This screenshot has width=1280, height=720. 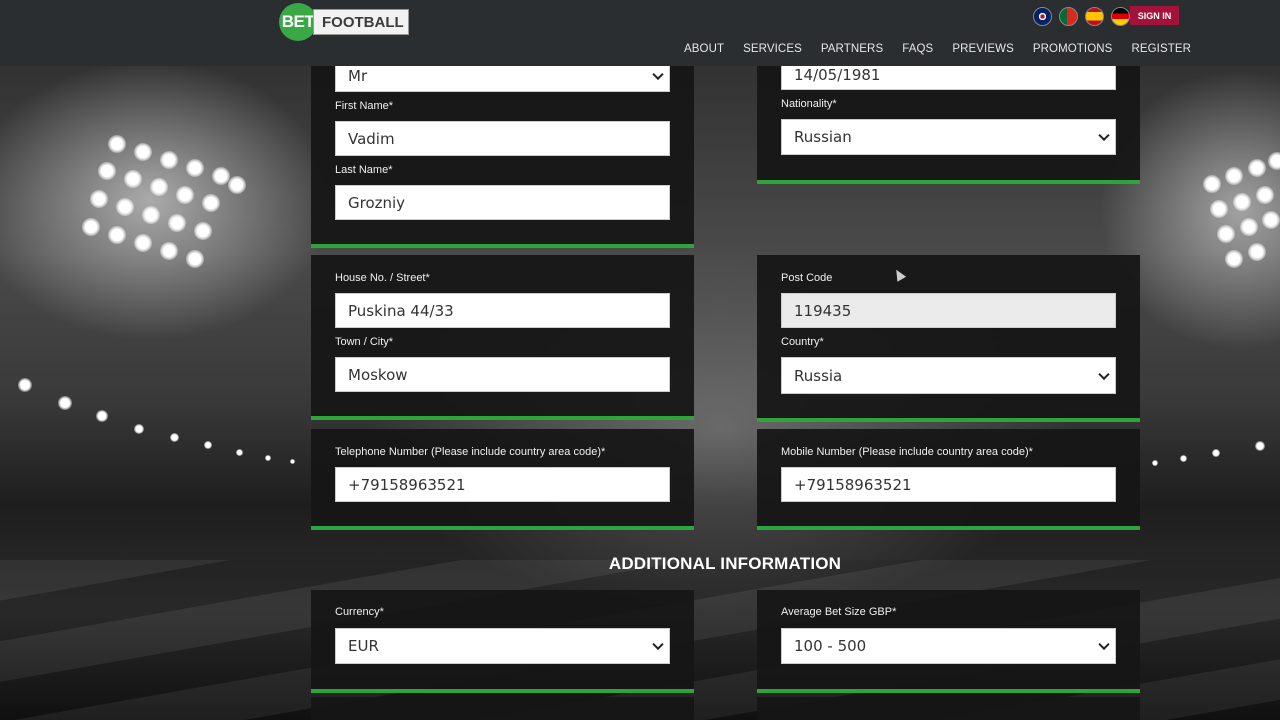 What do you see at coordinates (502, 374) in the screenshot?
I see `city-field: Moskow` at bounding box center [502, 374].